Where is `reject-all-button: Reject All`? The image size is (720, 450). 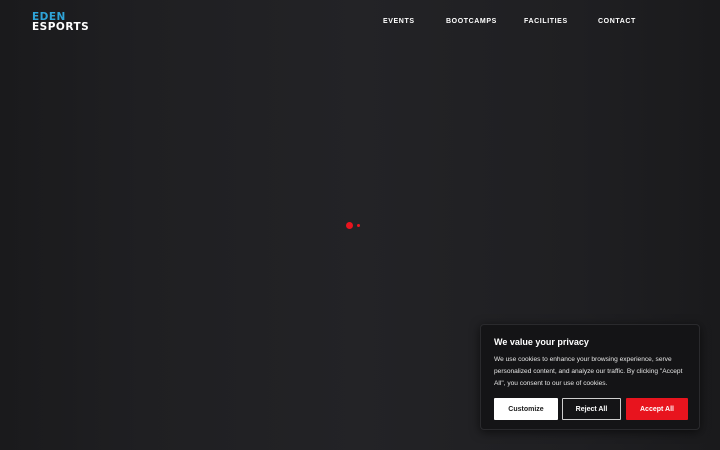 reject-all-button: Reject All is located at coordinates (591, 409).